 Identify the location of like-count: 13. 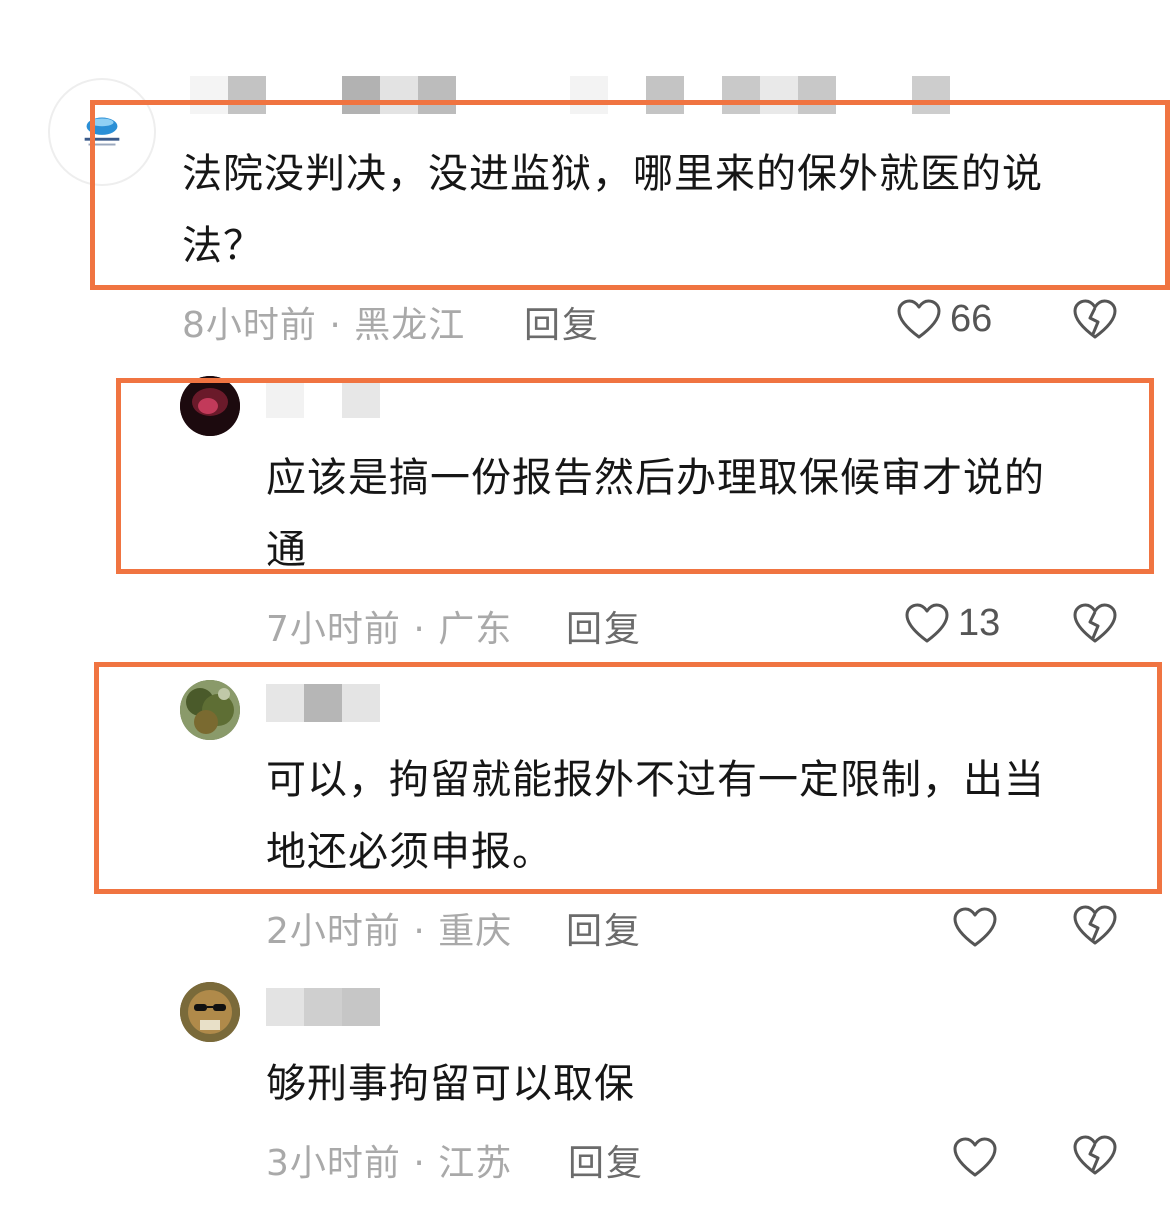
(979, 622).